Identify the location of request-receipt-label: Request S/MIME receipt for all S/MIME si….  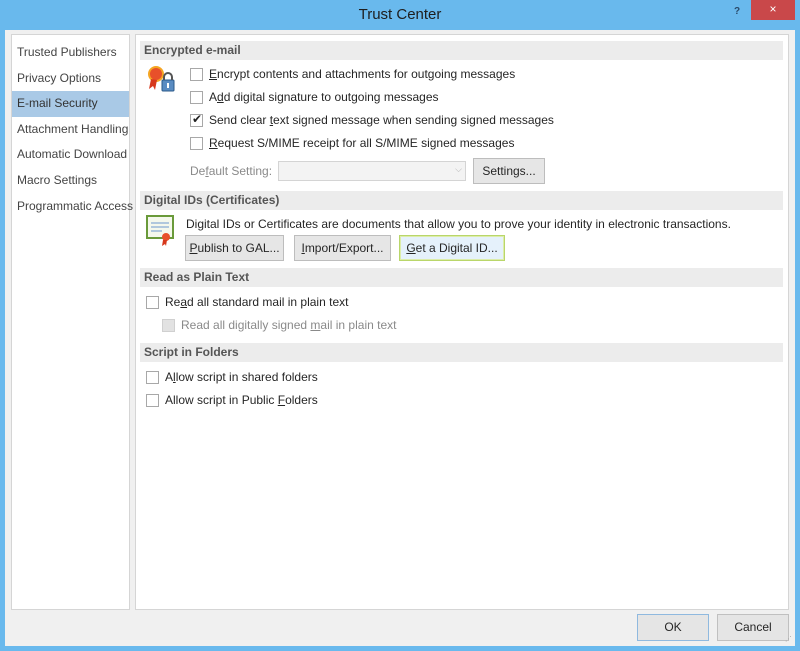
(362, 143).